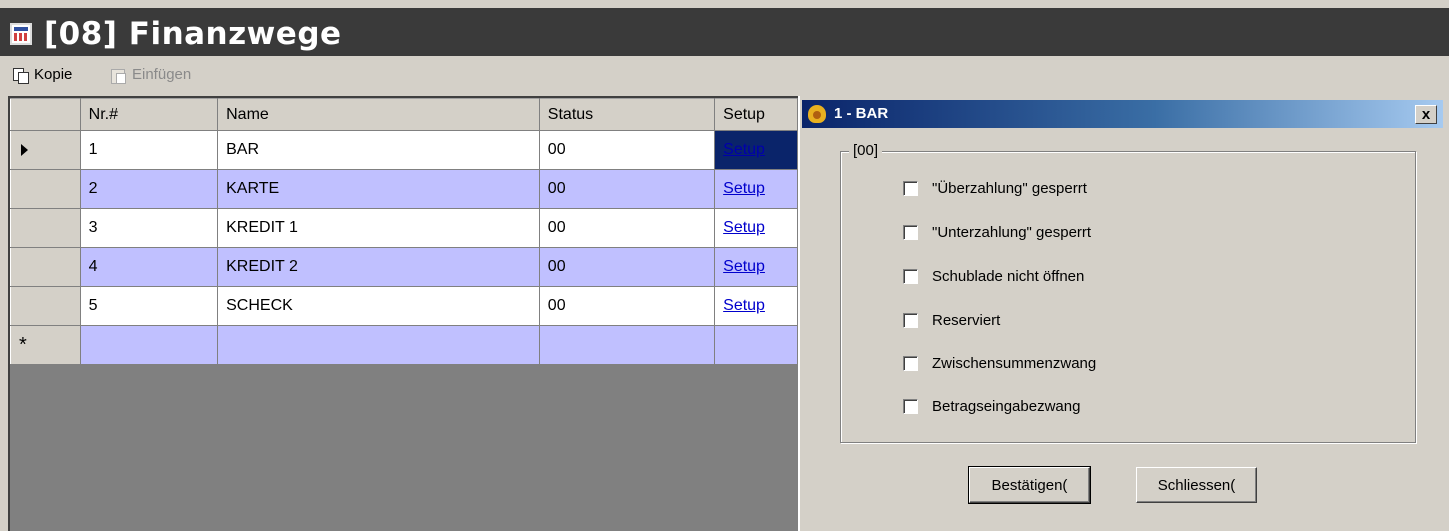 The image size is (1449, 531). Describe the element at coordinates (149, 267) in the screenshot. I see `cell-nr: 4` at that location.